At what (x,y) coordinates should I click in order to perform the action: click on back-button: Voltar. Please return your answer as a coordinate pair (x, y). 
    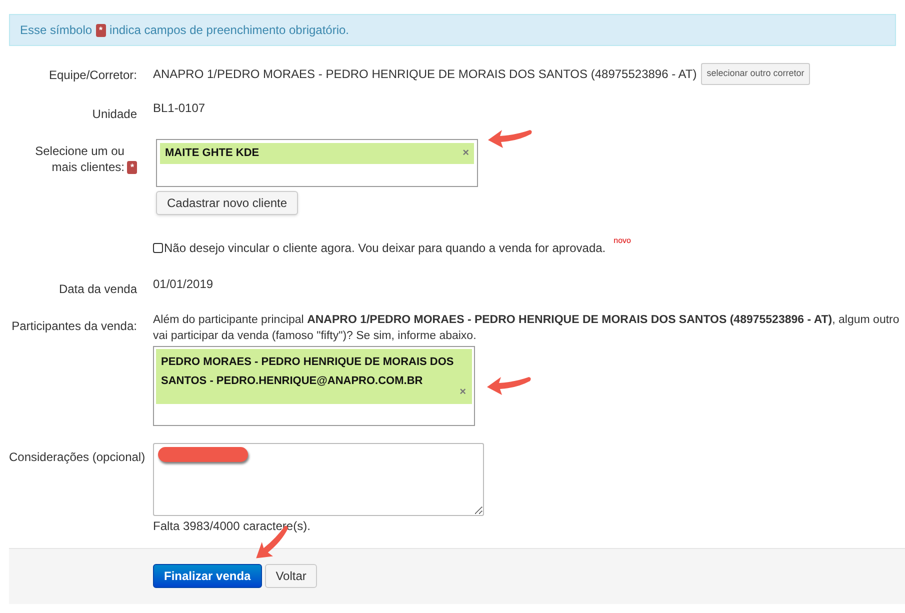
    Looking at the image, I should click on (291, 576).